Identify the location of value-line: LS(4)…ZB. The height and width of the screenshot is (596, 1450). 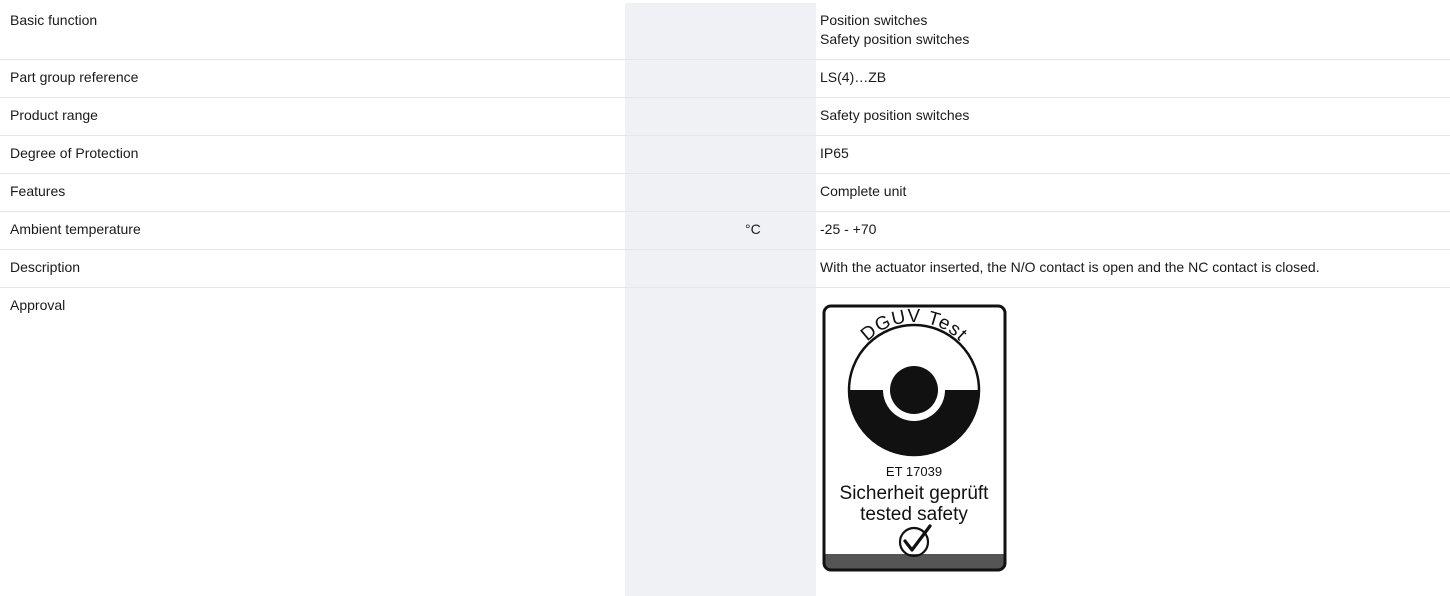
(1135, 77).